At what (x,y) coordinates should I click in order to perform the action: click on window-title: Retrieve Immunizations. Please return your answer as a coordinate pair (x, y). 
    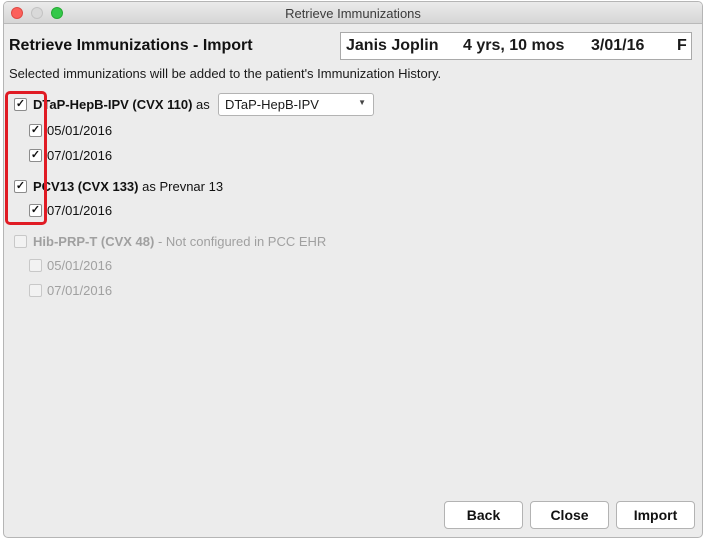
    Looking at the image, I should click on (353, 13).